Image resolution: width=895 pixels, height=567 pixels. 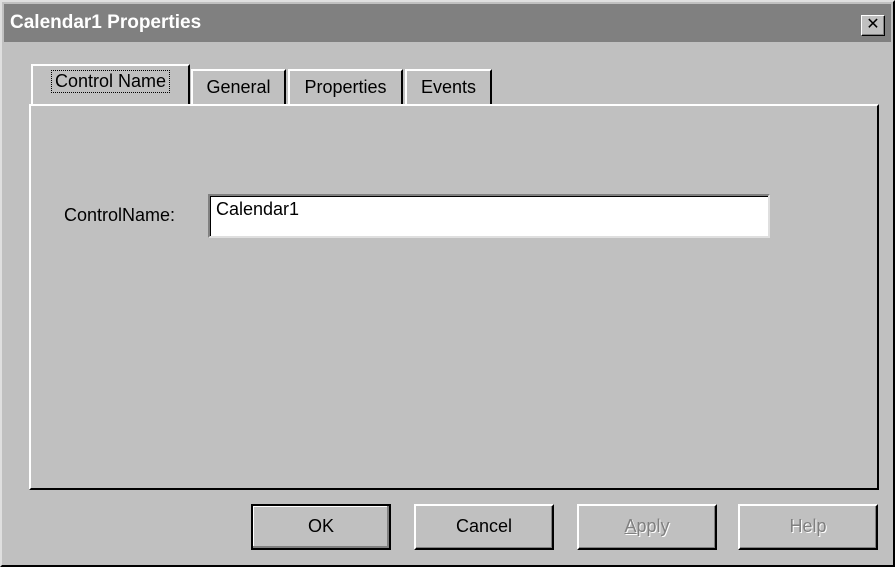 I want to click on tab-properties: Properties, so click(x=345, y=86).